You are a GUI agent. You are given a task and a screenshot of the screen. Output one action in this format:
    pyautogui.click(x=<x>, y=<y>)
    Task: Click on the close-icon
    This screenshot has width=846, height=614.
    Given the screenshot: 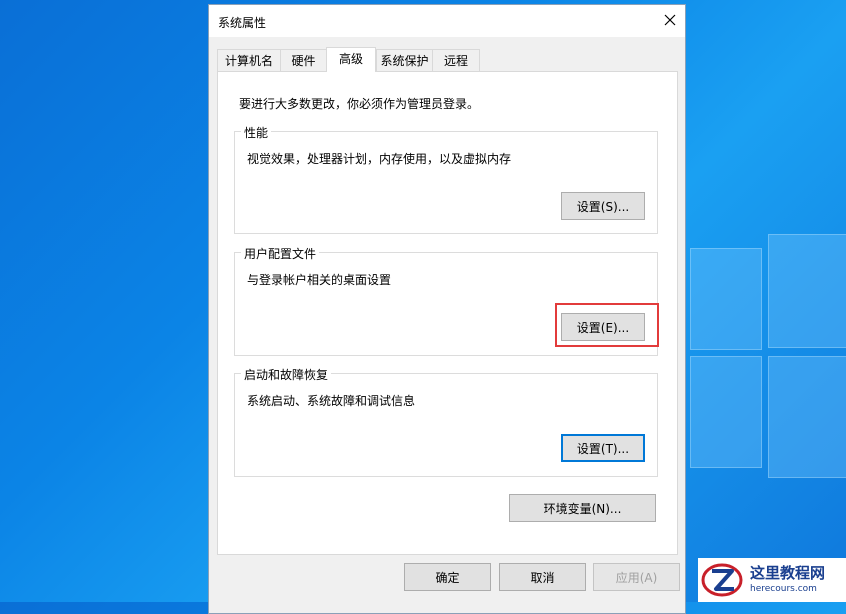 What is the action you would take?
    pyautogui.click(x=670, y=20)
    